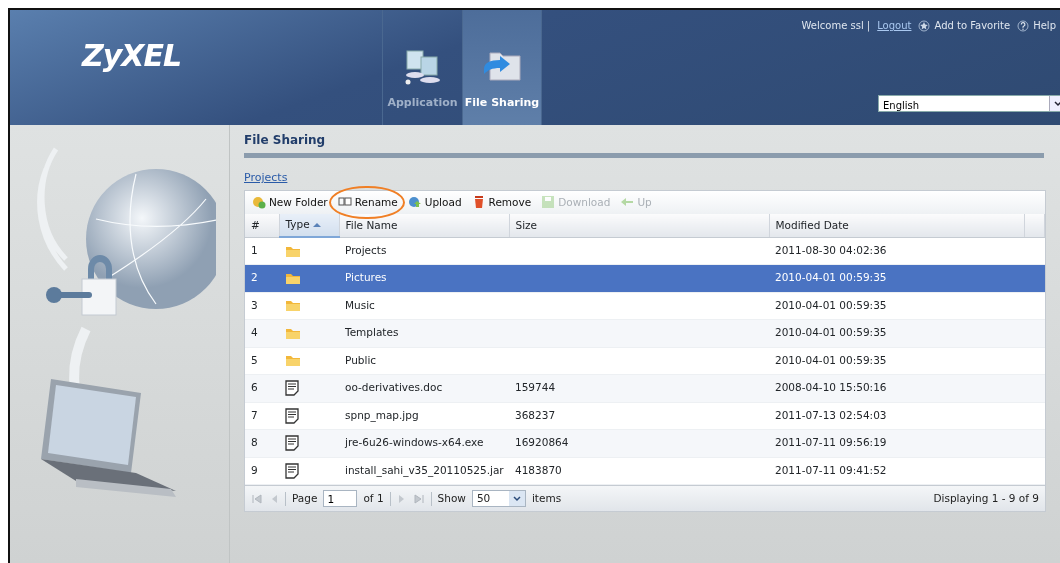 The image size is (1060, 563). I want to click on star-icon, so click(924, 25).